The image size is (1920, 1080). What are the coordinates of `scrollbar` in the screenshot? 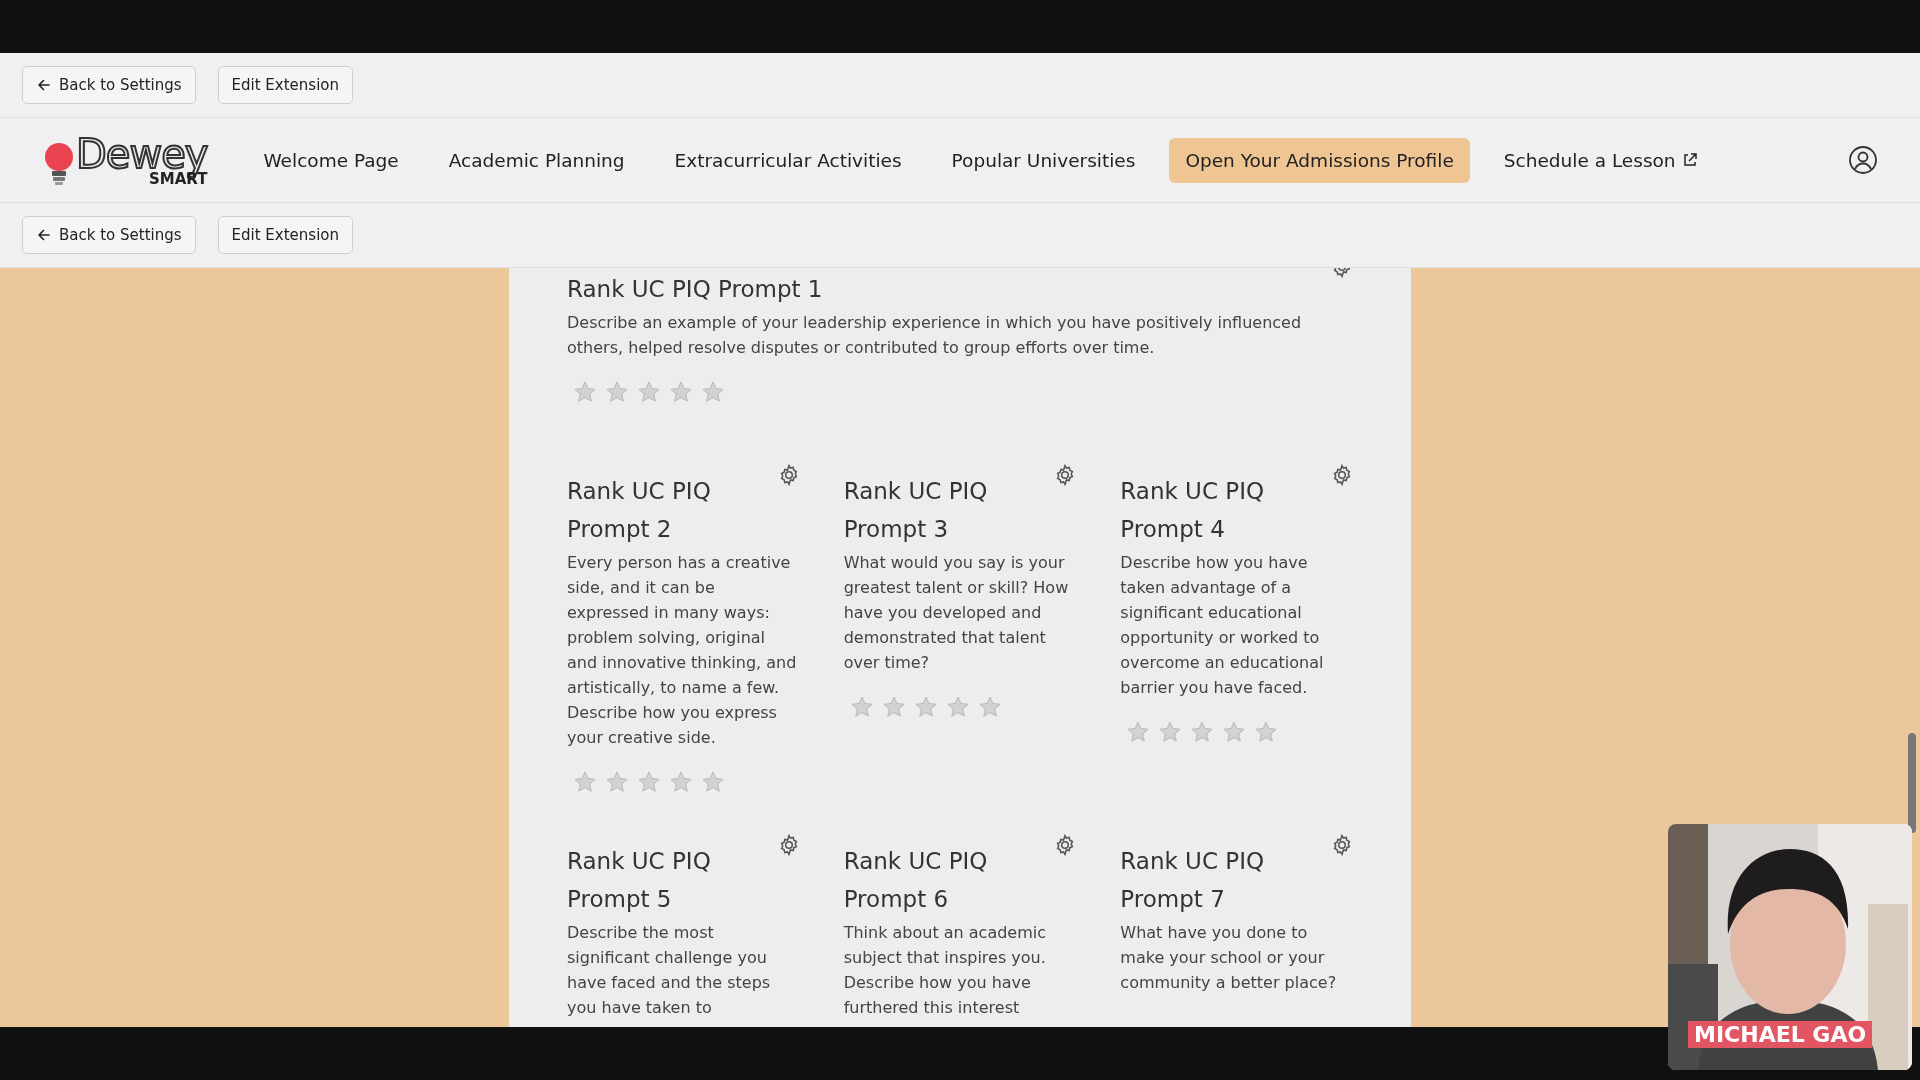 It's located at (1912, 783).